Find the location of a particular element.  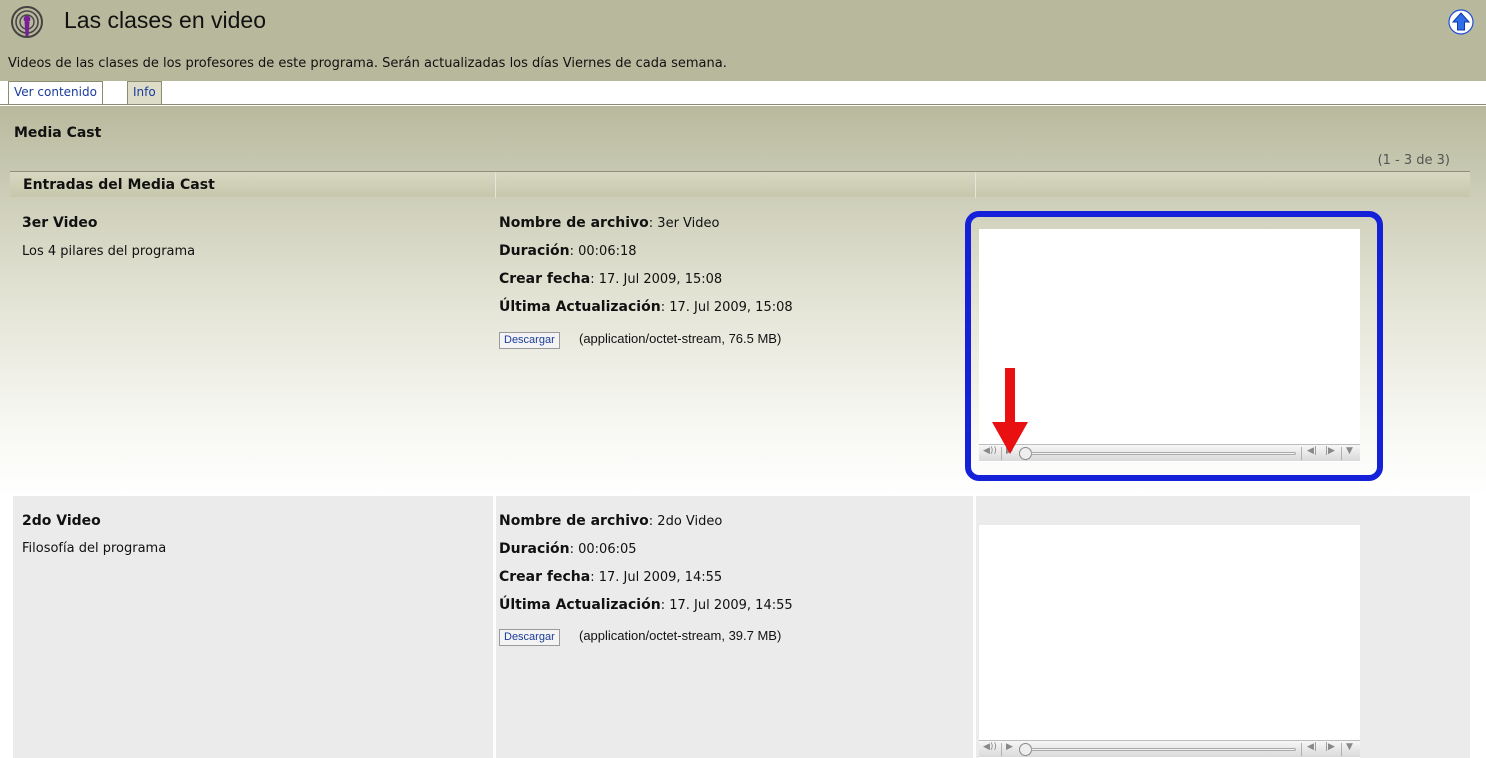

player-controlbar: ◀)) ▶ ◀| |▶ ▼ is located at coordinates (1169, 748).